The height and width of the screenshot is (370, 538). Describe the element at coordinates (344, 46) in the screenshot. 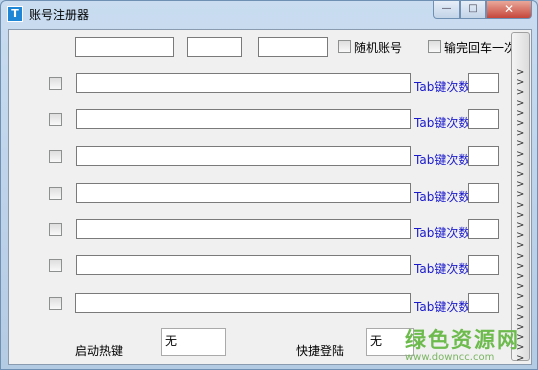

I see `random-account-checkbox` at that location.